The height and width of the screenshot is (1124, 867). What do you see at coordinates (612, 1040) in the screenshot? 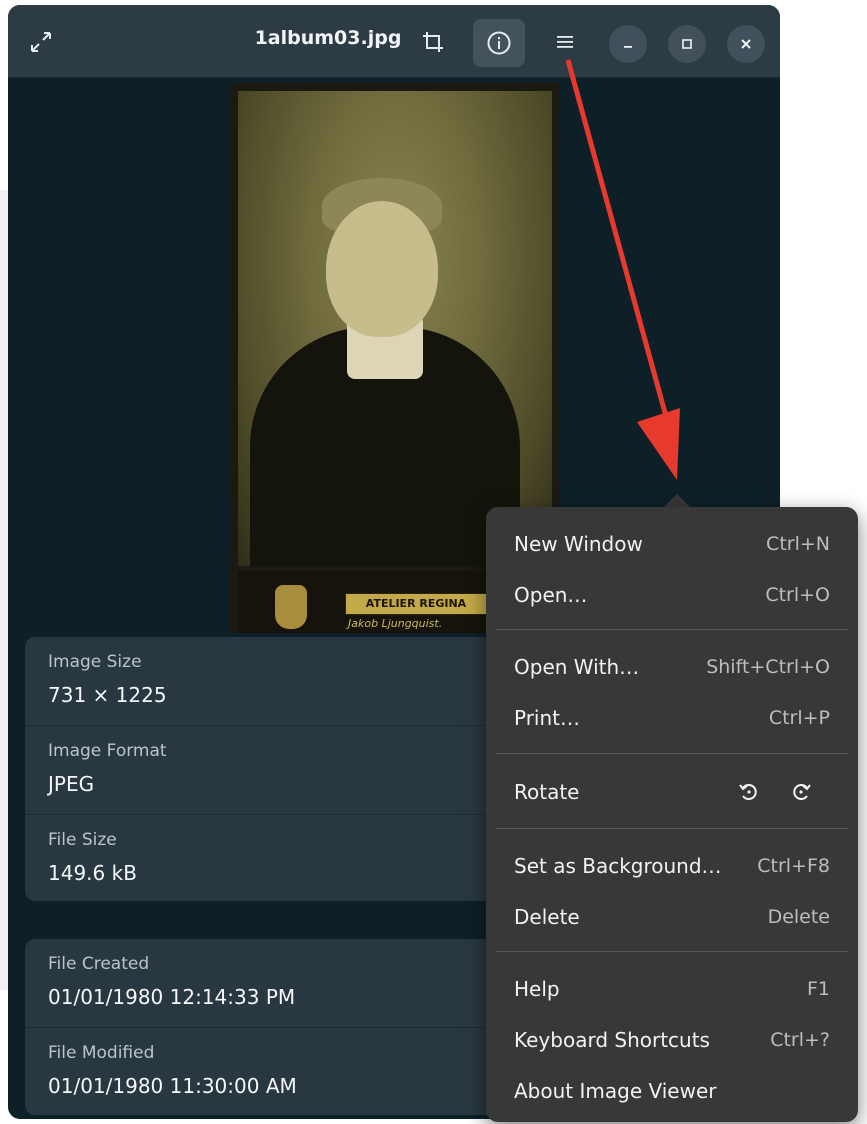
I see `menu-item-label: Keyboard Shortcuts` at bounding box center [612, 1040].